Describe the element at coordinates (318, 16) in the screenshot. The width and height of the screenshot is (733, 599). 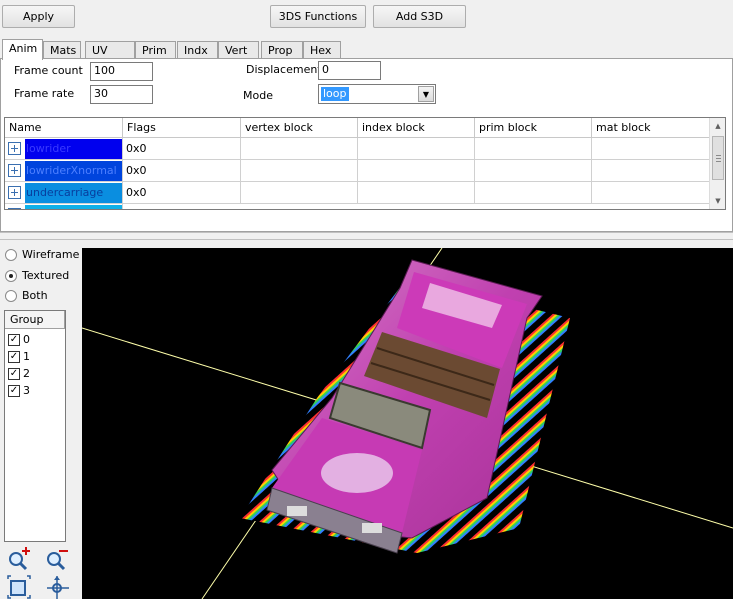
I see `3ds-functions-button: 3DS Functions` at that location.